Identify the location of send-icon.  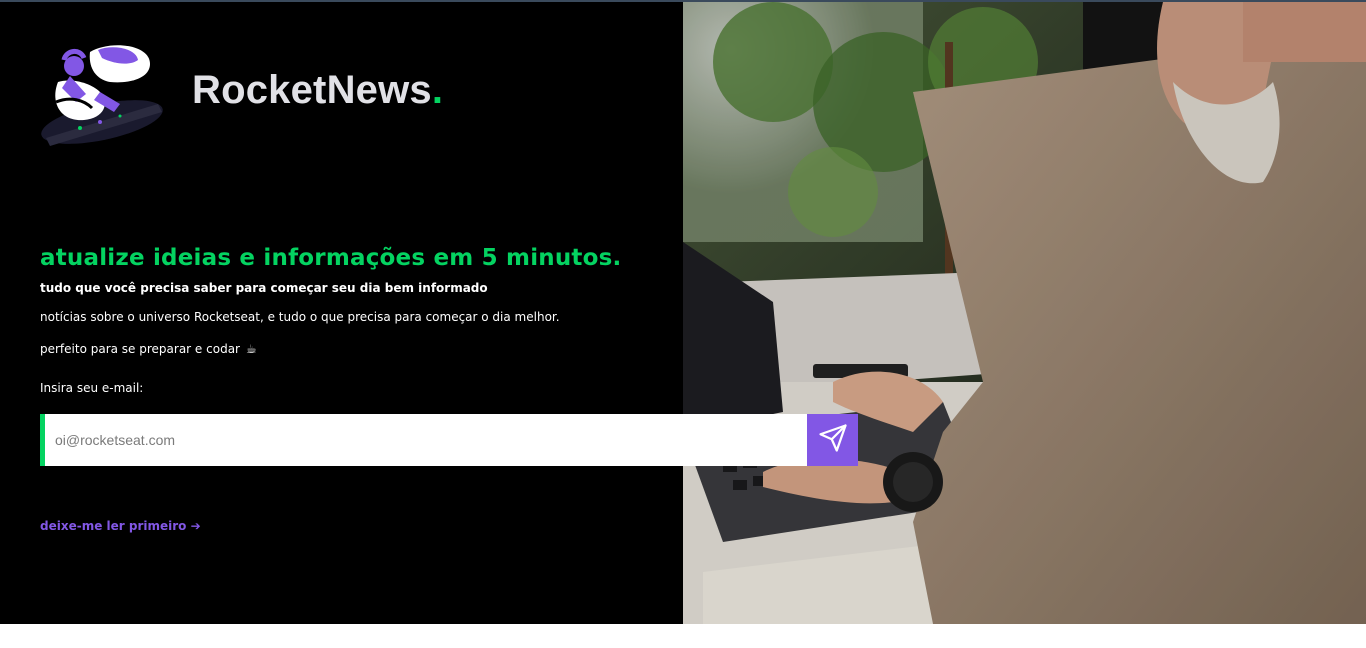
(833, 440).